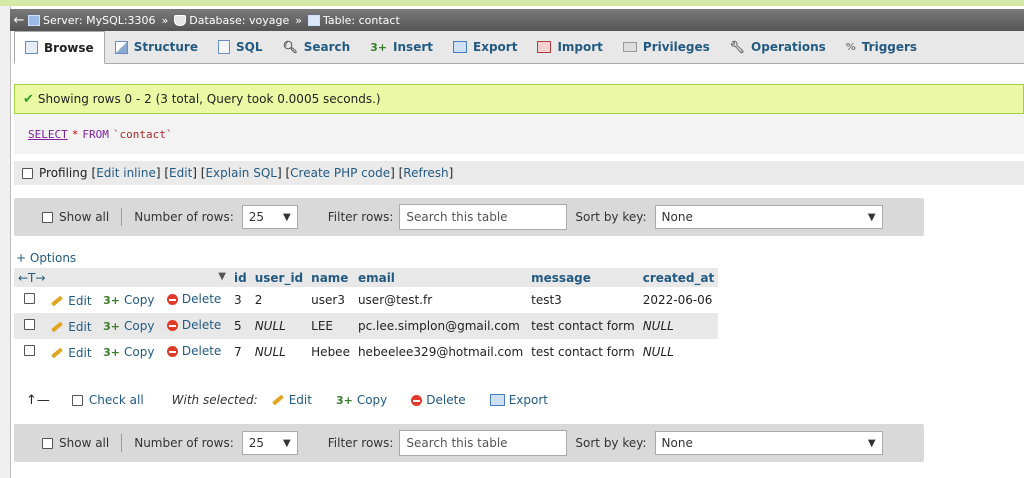  Describe the element at coordinates (77, 400) in the screenshot. I see `check-all-checkbox` at that location.